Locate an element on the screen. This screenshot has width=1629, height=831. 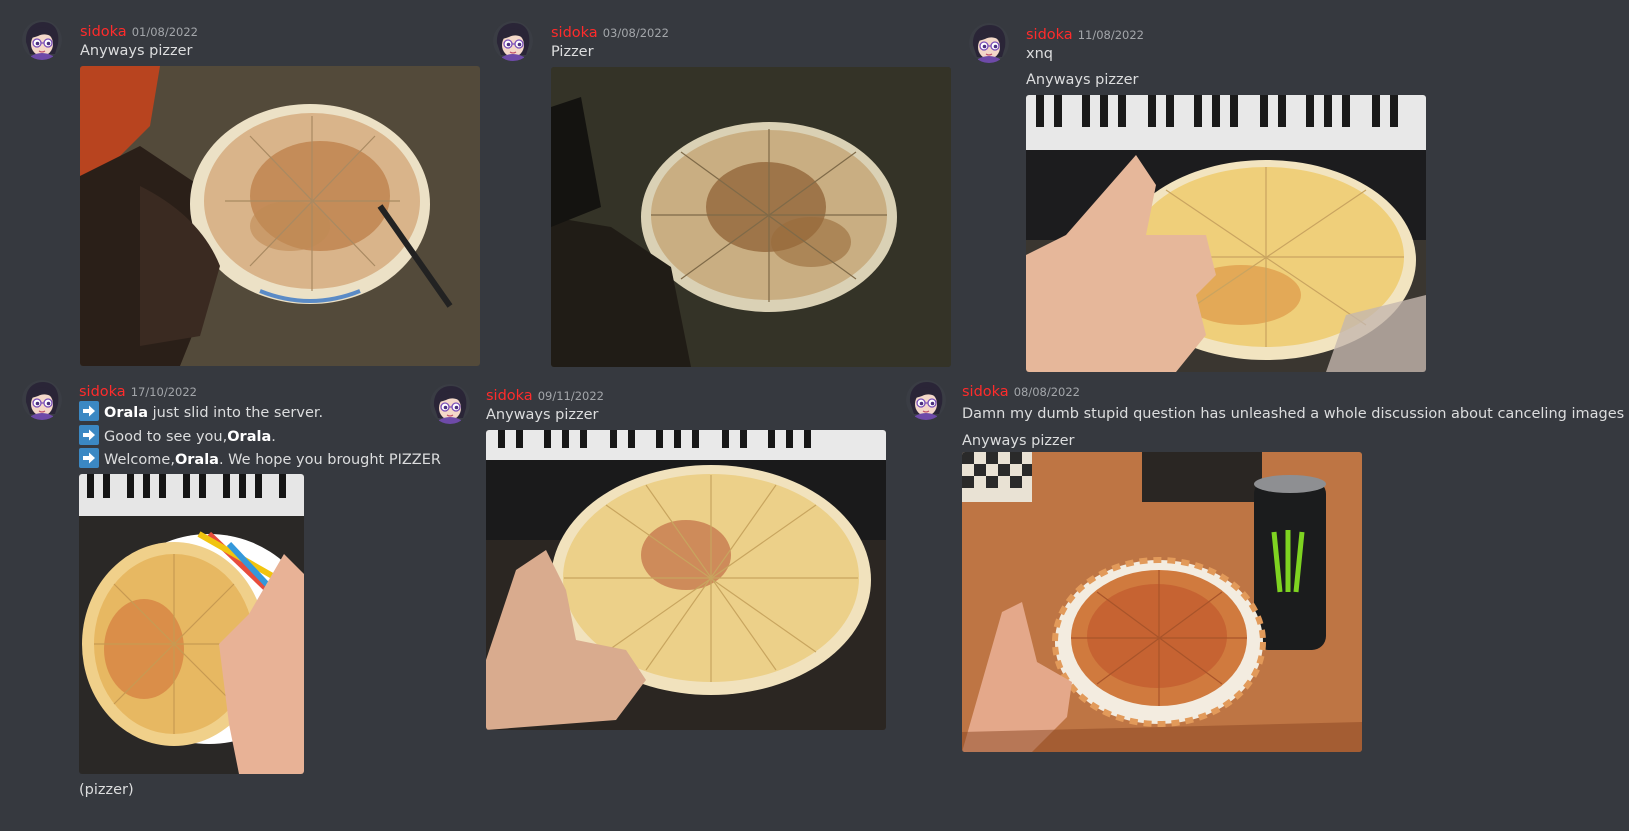
timestamp: 01/08/2022 is located at coordinates (164, 32).